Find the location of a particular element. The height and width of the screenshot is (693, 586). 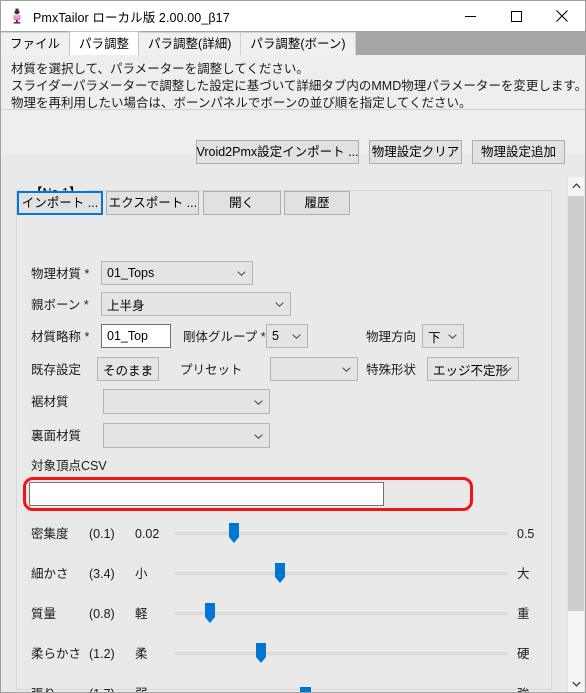

physics-add-button: 物理設定追加 is located at coordinates (518, 152).